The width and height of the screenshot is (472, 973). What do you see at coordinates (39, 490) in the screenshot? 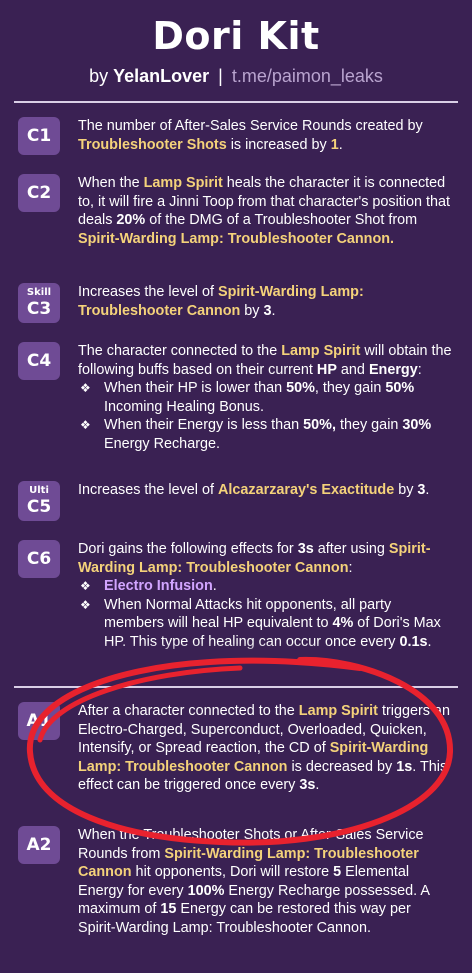
I see `badge-c5-tag: Ulti` at bounding box center [39, 490].